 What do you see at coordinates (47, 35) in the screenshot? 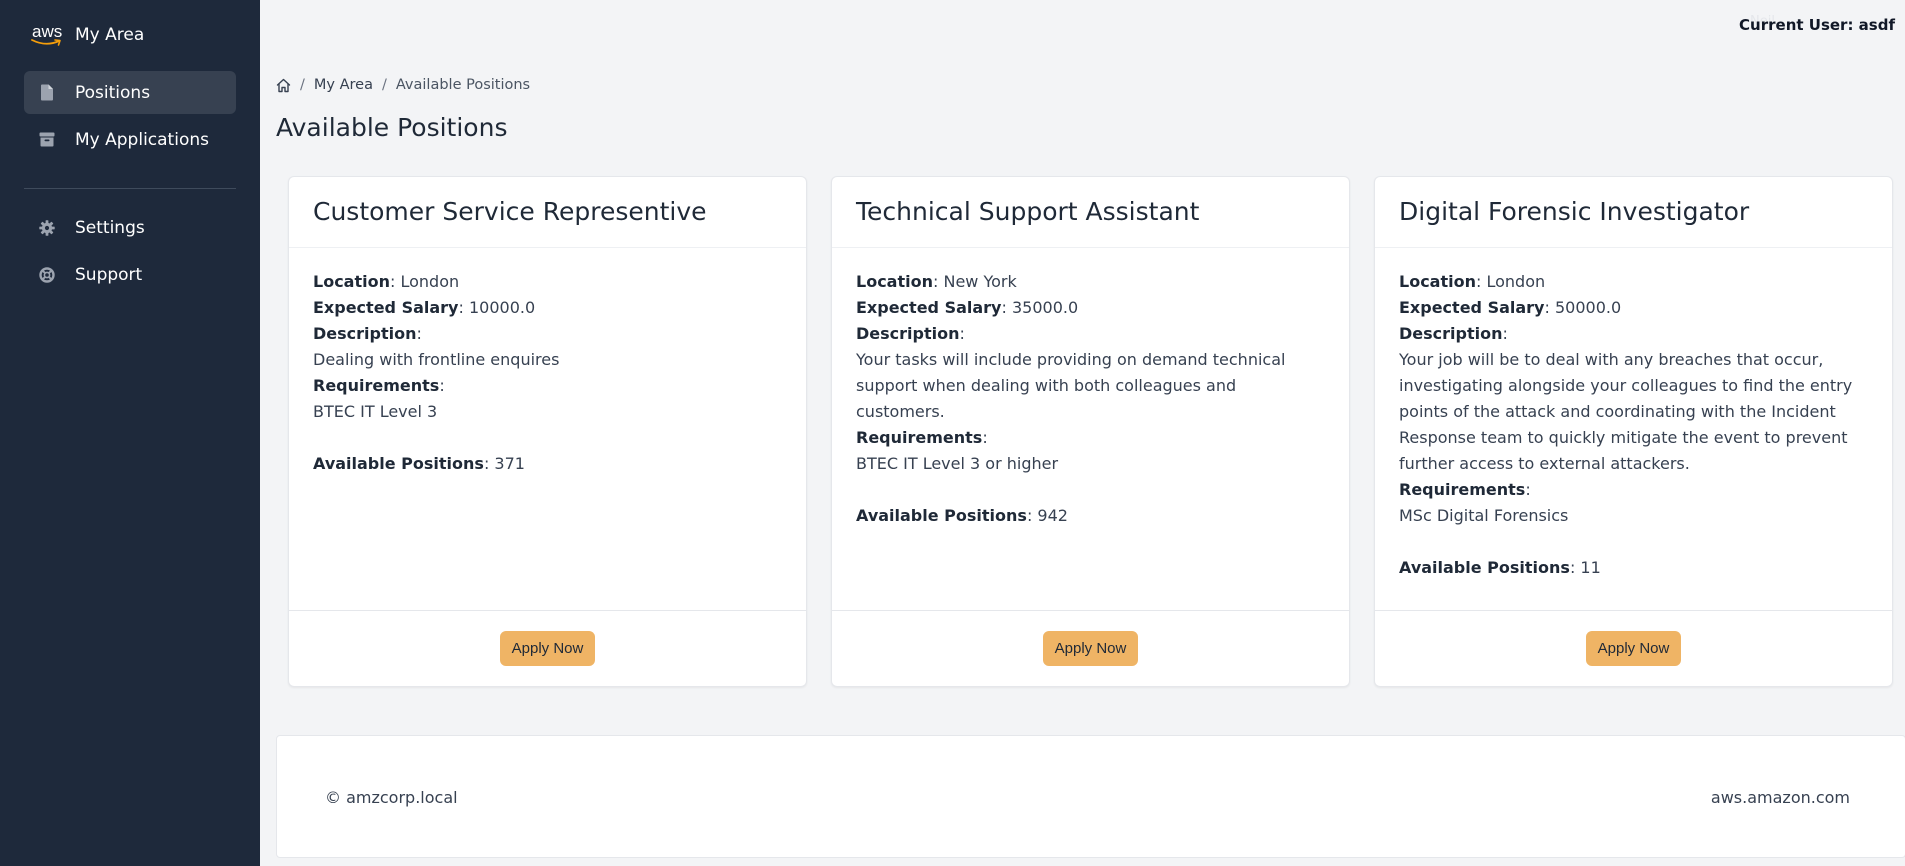
I see `aws-logo: aws` at bounding box center [47, 35].